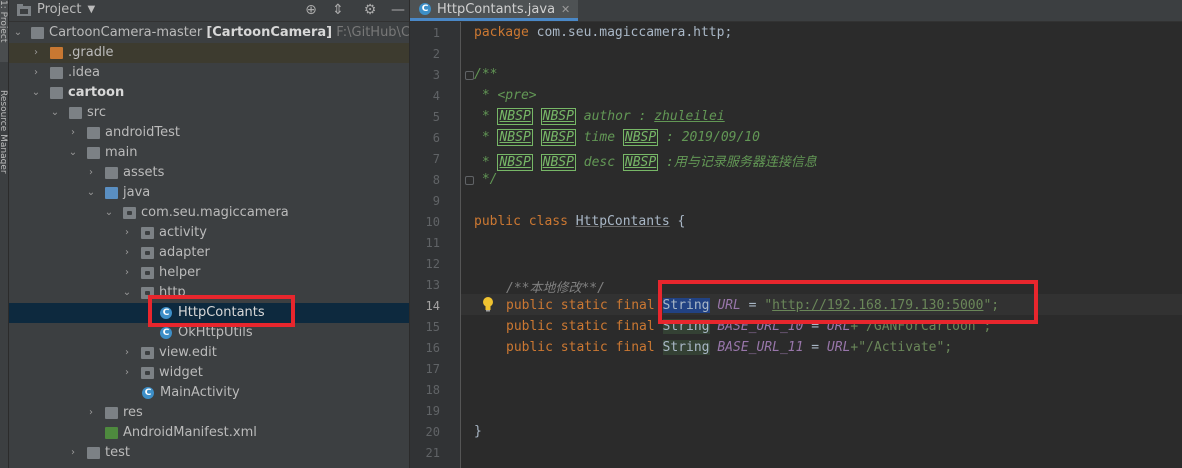 This screenshot has width=1182, height=468. I want to click on project-panel-title: Project, so click(59, 9).